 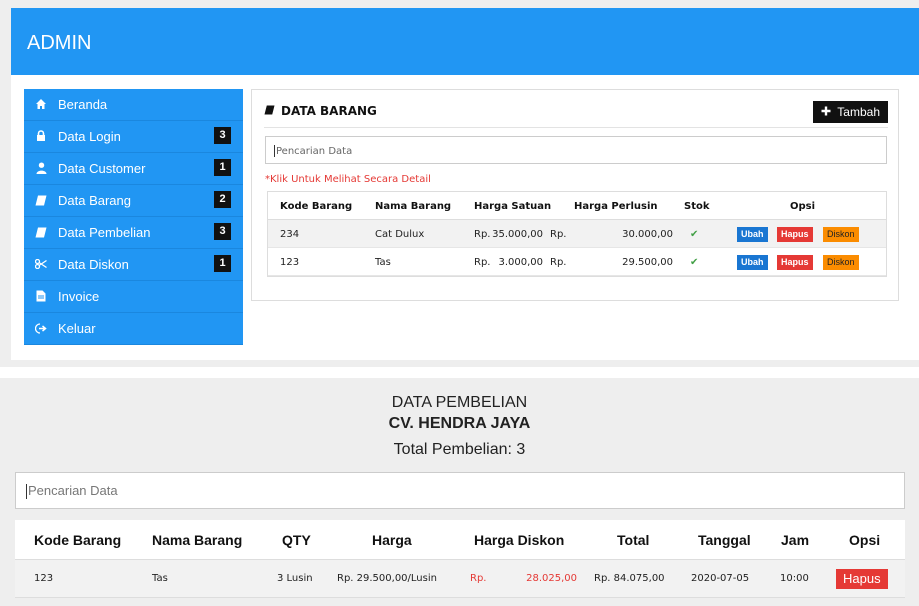 I want to click on section-title: DATA BARANG, so click(x=320, y=111).